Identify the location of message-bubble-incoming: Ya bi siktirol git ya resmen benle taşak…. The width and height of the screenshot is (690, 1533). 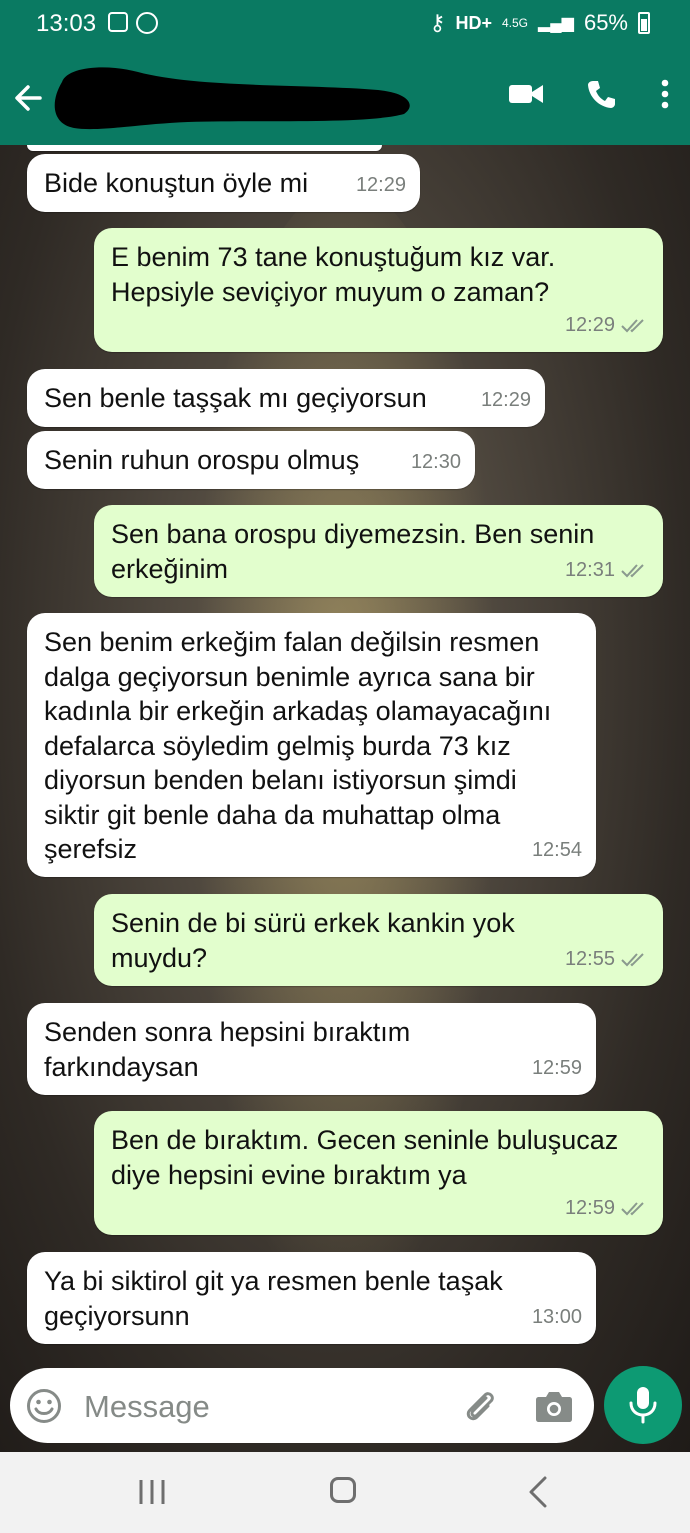
(311, 1298).